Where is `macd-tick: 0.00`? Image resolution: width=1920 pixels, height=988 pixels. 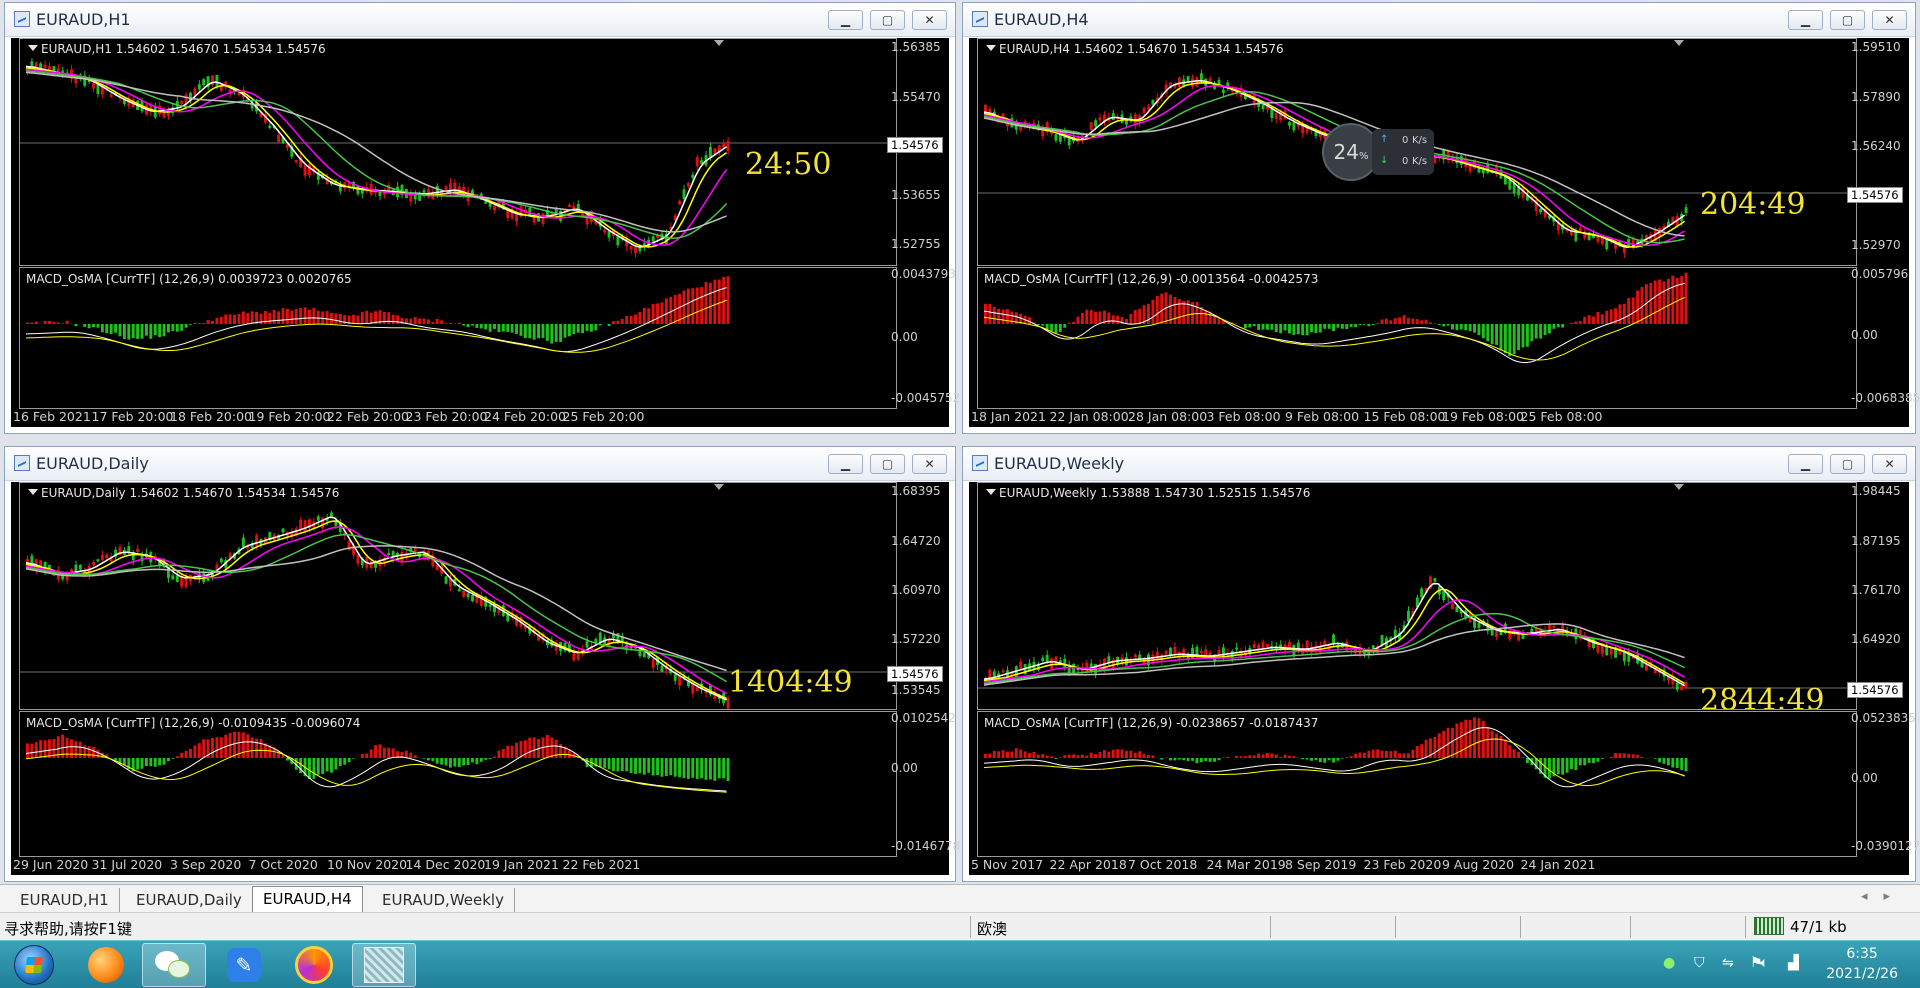 macd-tick: 0.00 is located at coordinates (904, 768).